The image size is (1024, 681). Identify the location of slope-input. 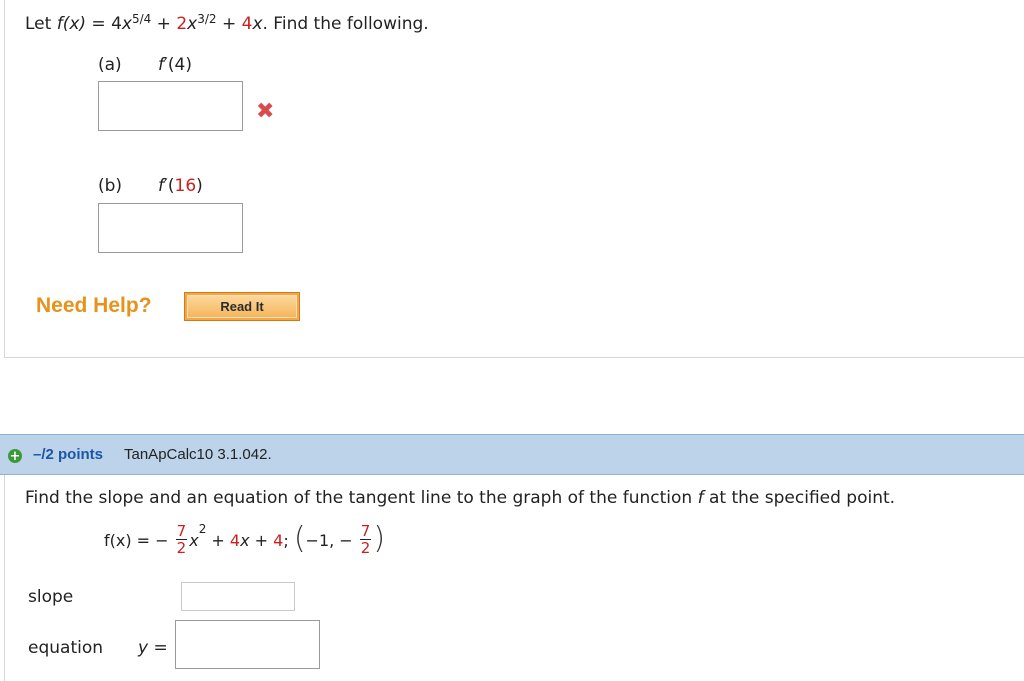
(238, 596).